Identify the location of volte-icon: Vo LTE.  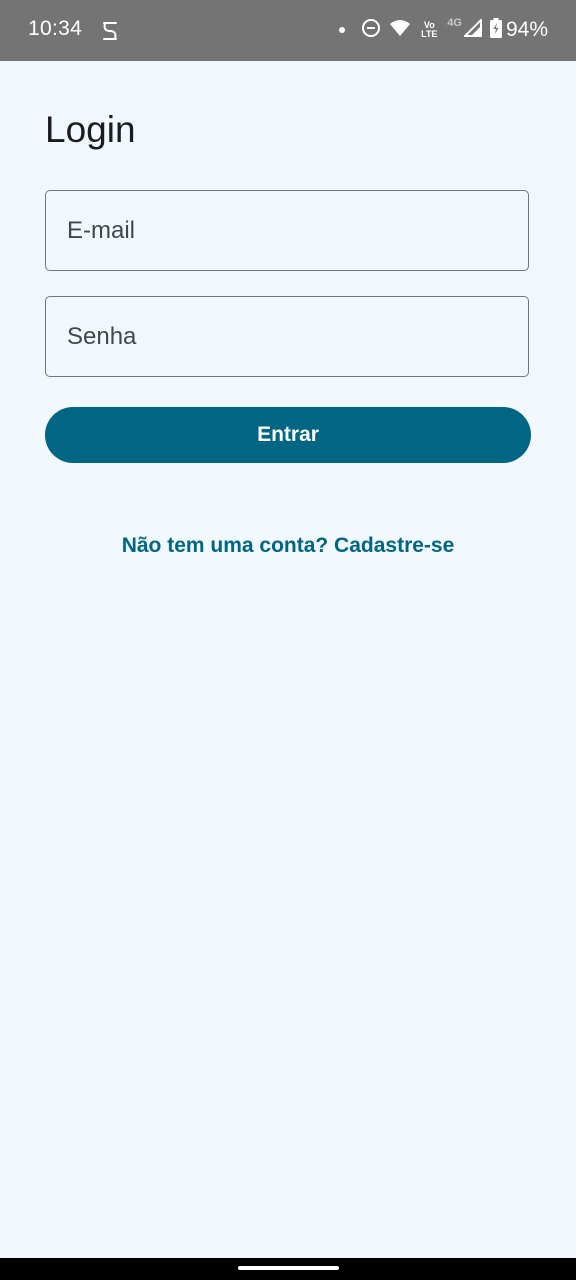
(429, 30).